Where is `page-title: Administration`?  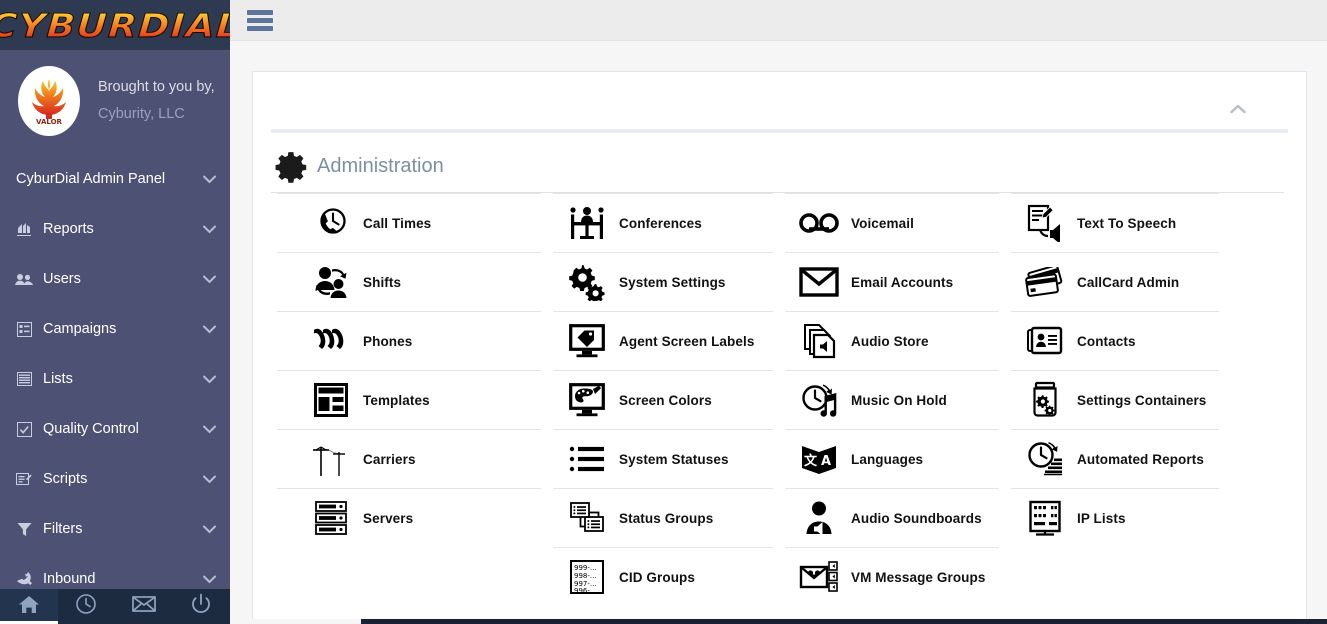
page-title: Administration is located at coordinates (380, 165).